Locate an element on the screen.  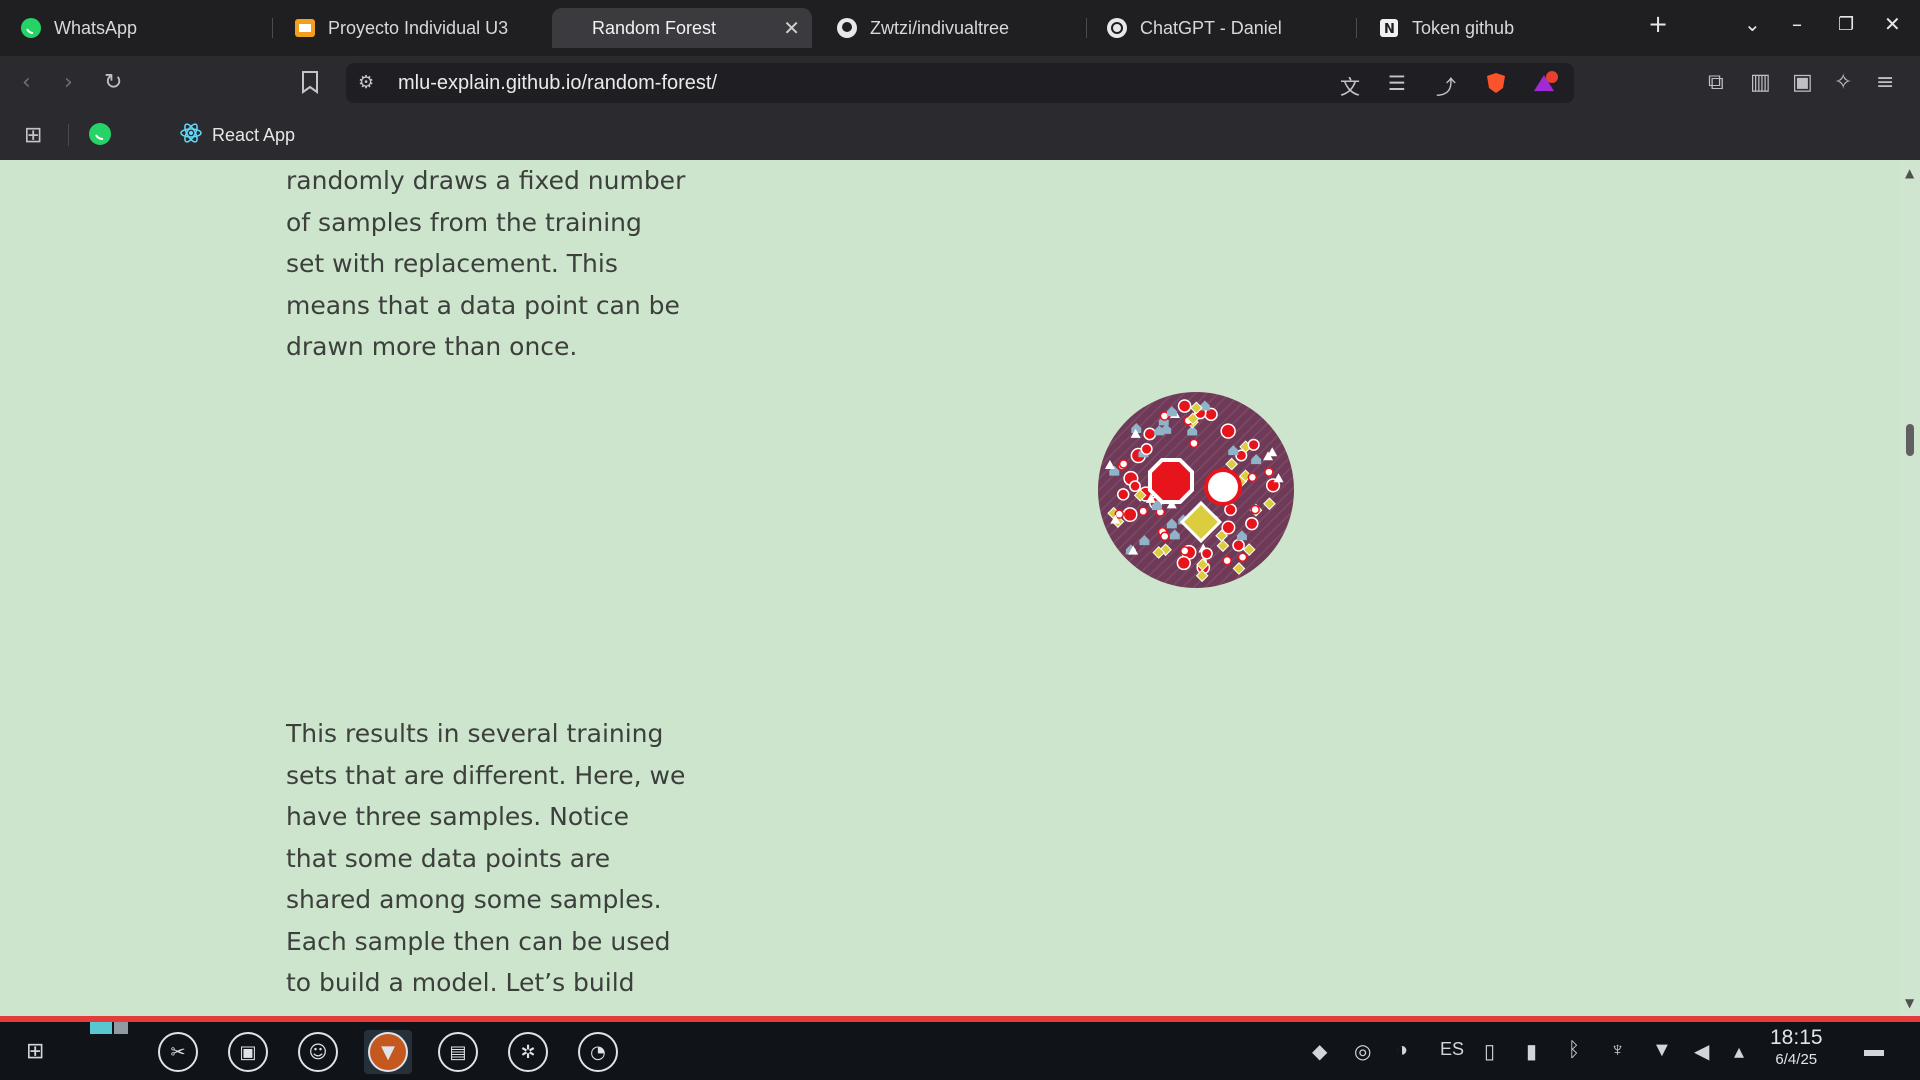
taskbar-app-store: ▣ is located at coordinates (248, 1052).